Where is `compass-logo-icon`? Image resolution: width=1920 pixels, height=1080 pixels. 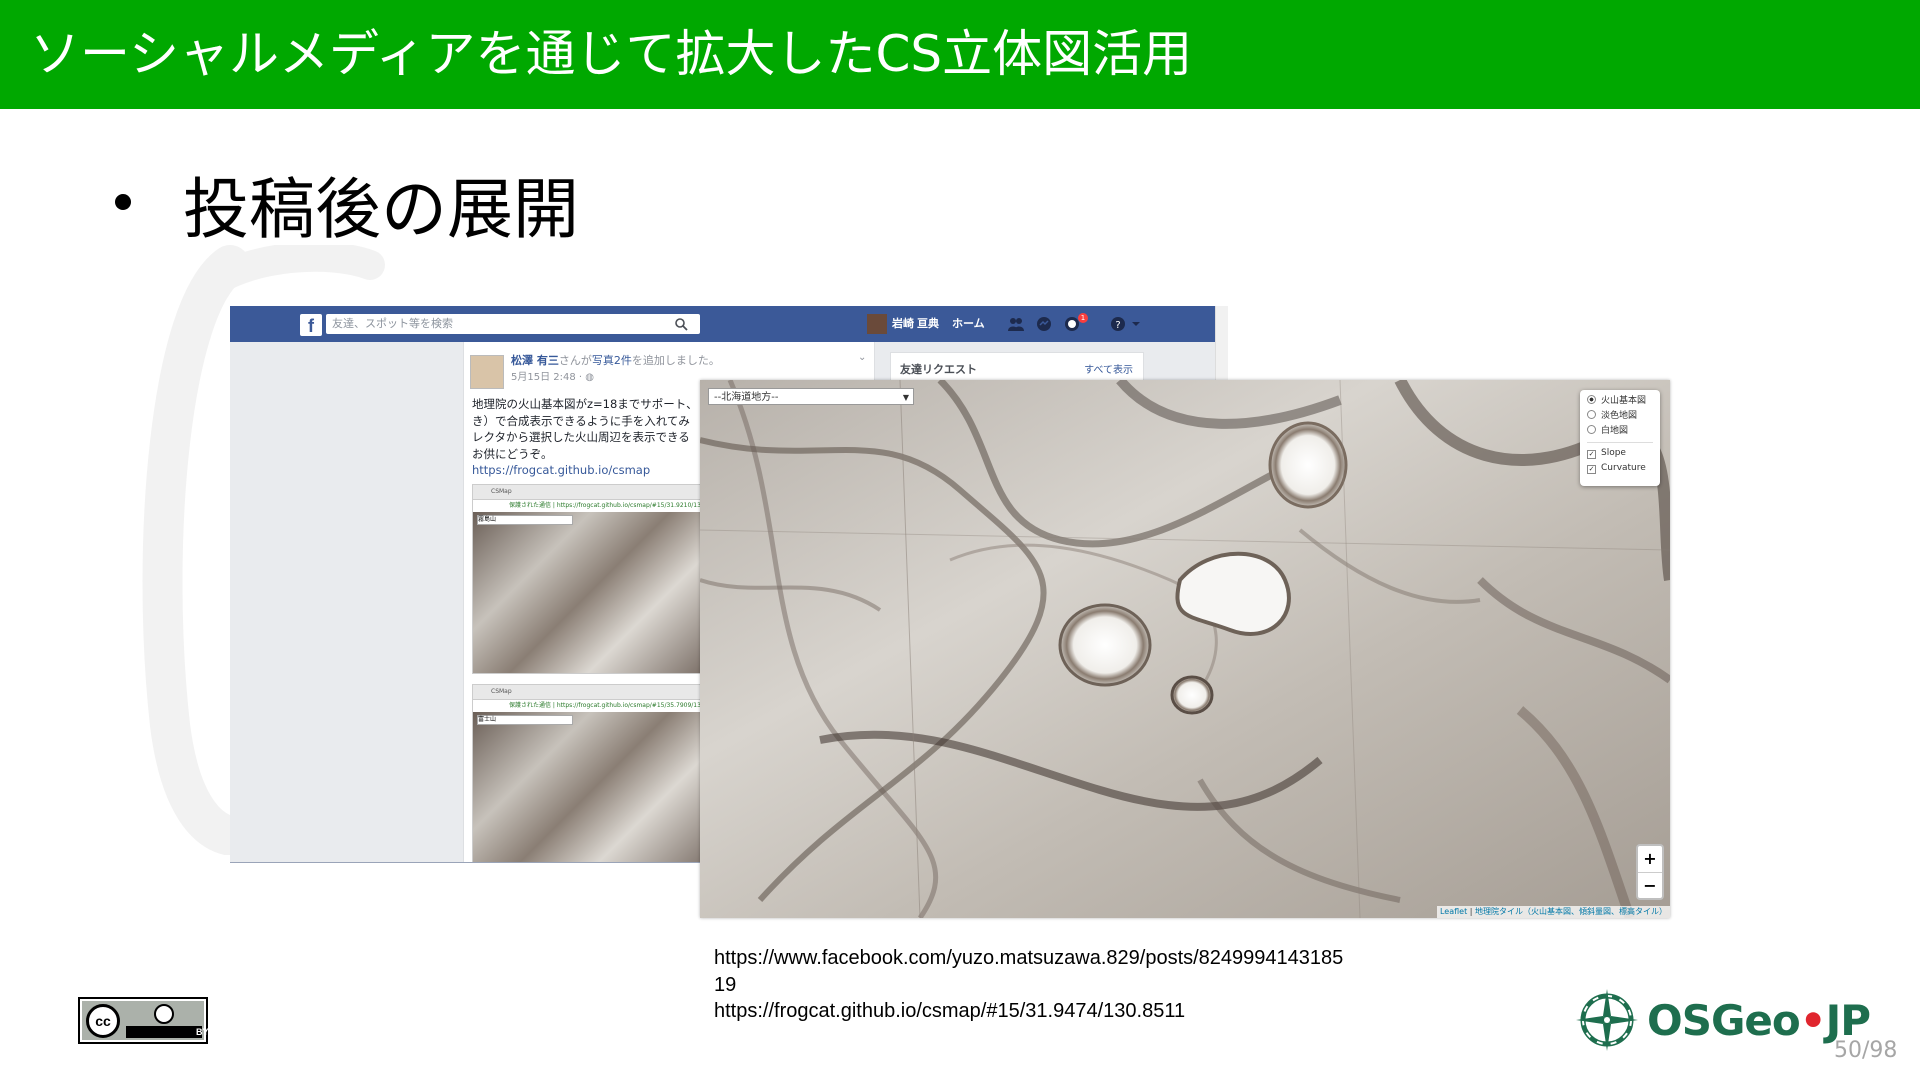
compass-logo-icon is located at coordinates (1607, 1020).